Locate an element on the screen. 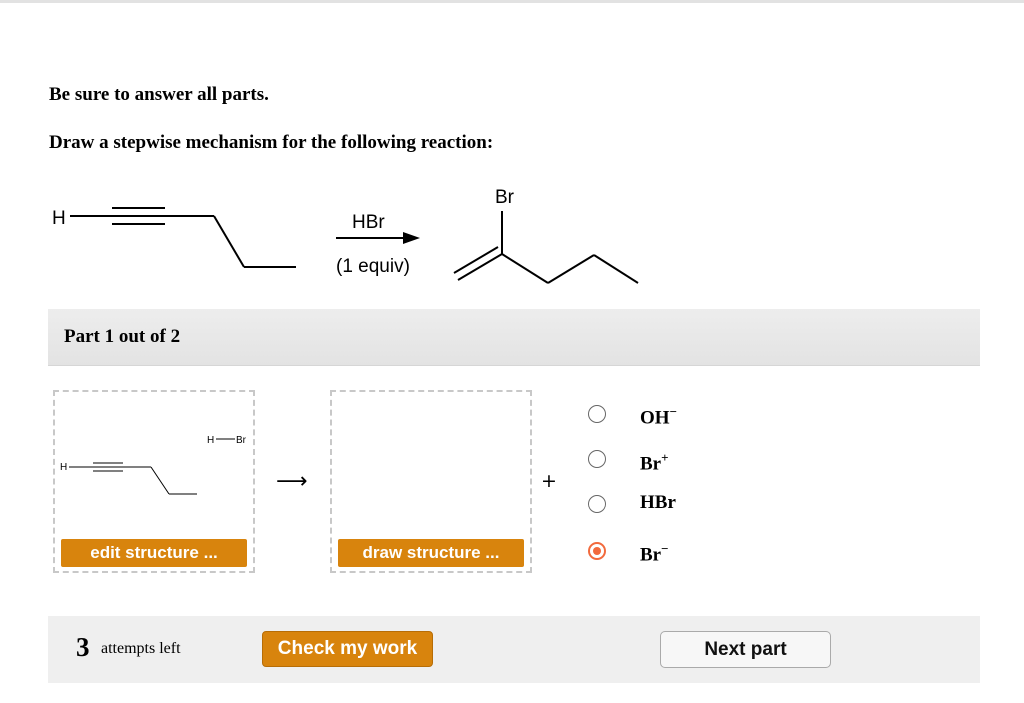 The image size is (1024, 703). reaction-arrow is located at coordinates (378, 238).